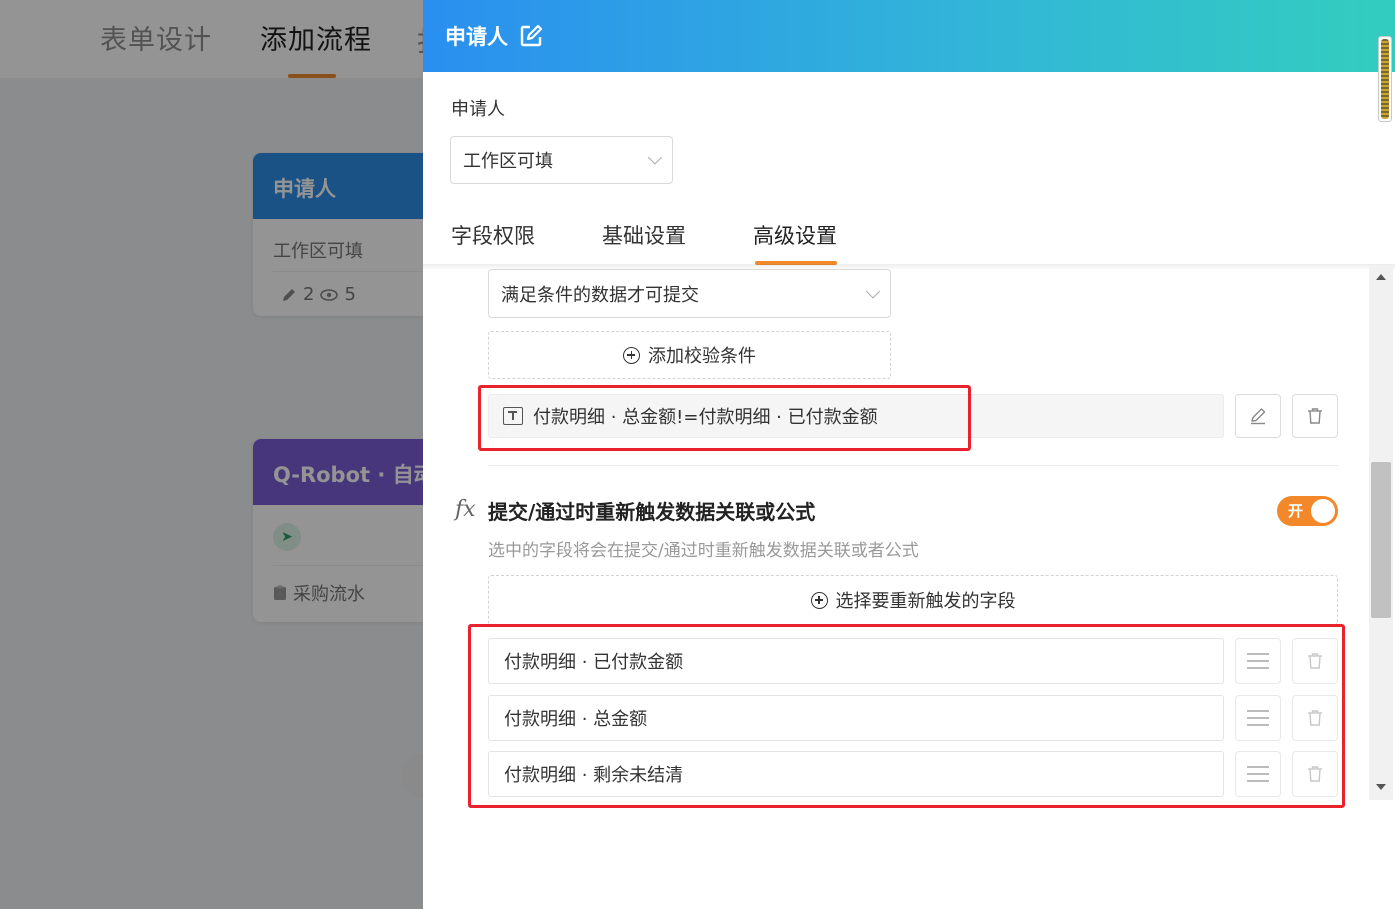  I want to click on tab-field-permissions: 字段权限, so click(493, 235).